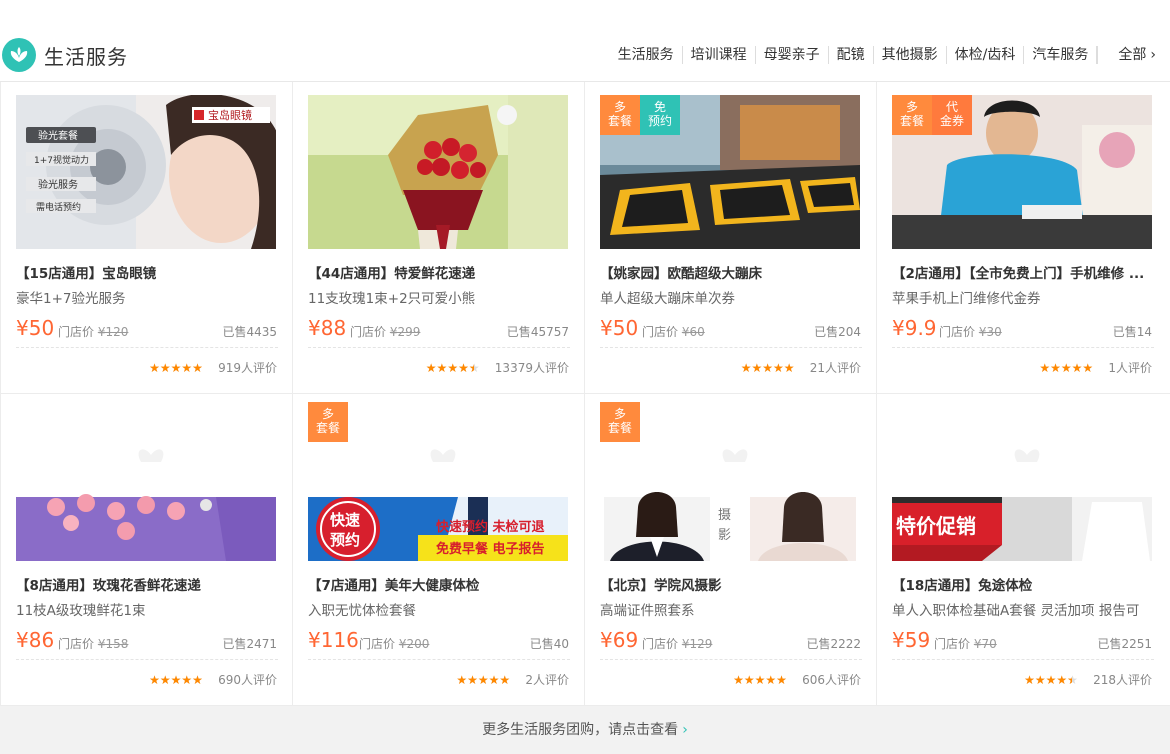  I want to click on deal-price: ¥88, so click(327, 328).